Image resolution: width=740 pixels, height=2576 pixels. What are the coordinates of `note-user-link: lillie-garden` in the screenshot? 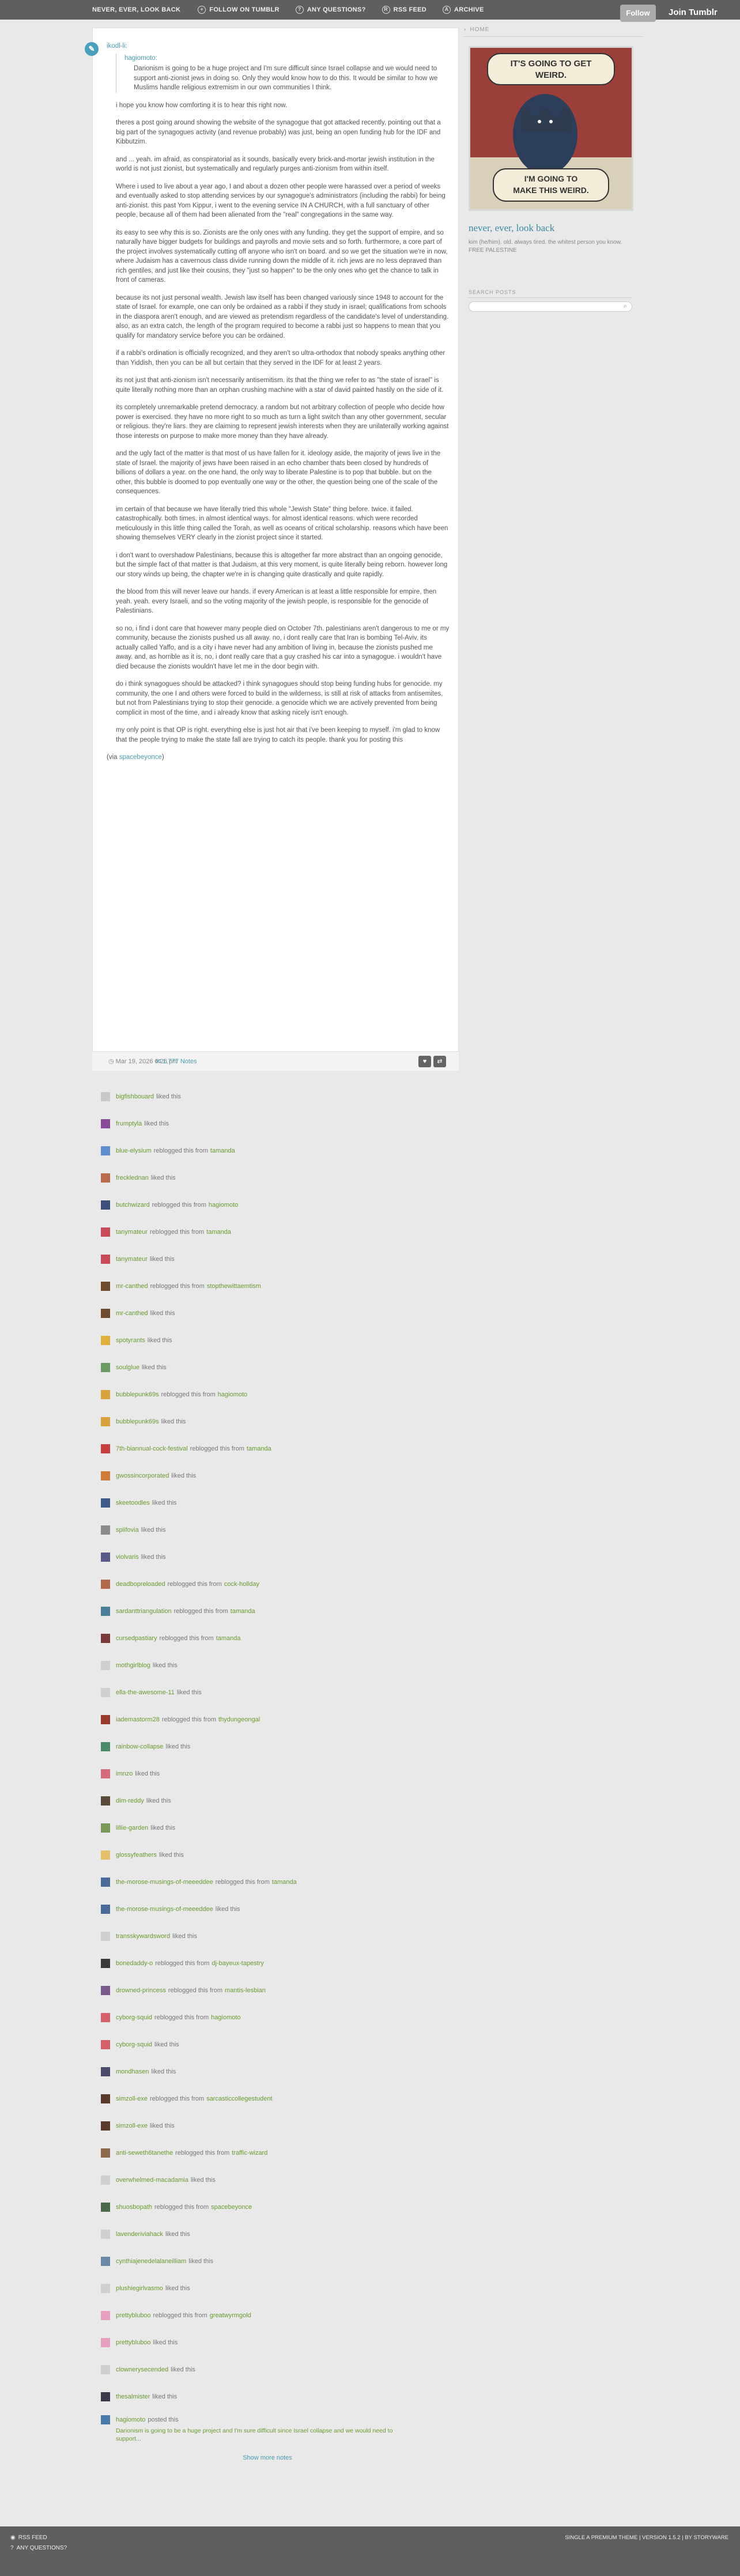 It's located at (132, 1828).